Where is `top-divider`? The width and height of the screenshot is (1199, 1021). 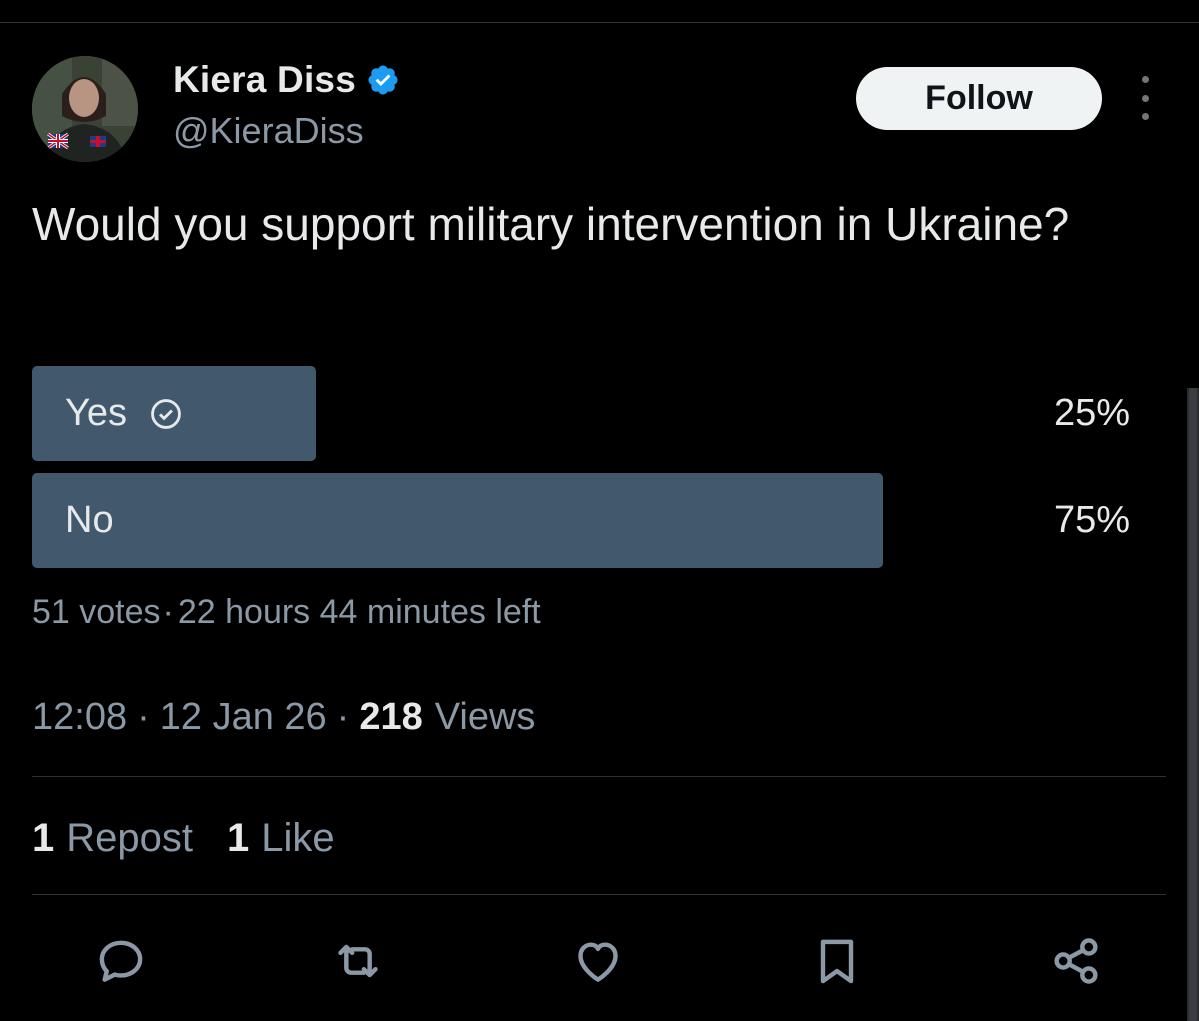
top-divider is located at coordinates (599, 22).